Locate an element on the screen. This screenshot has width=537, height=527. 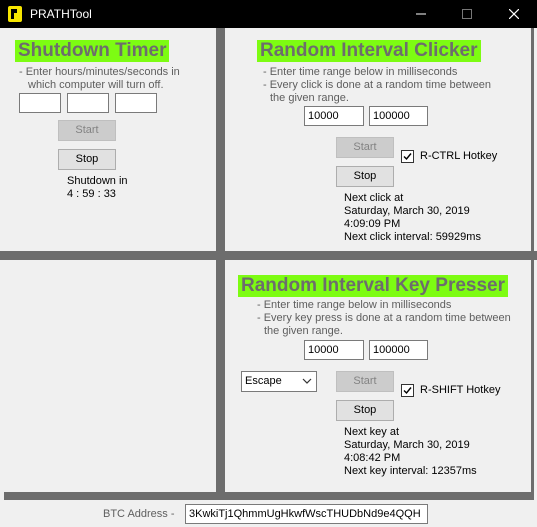
presser-desc-line1: - Enter time range below in milliseconds is located at coordinates (354, 305).